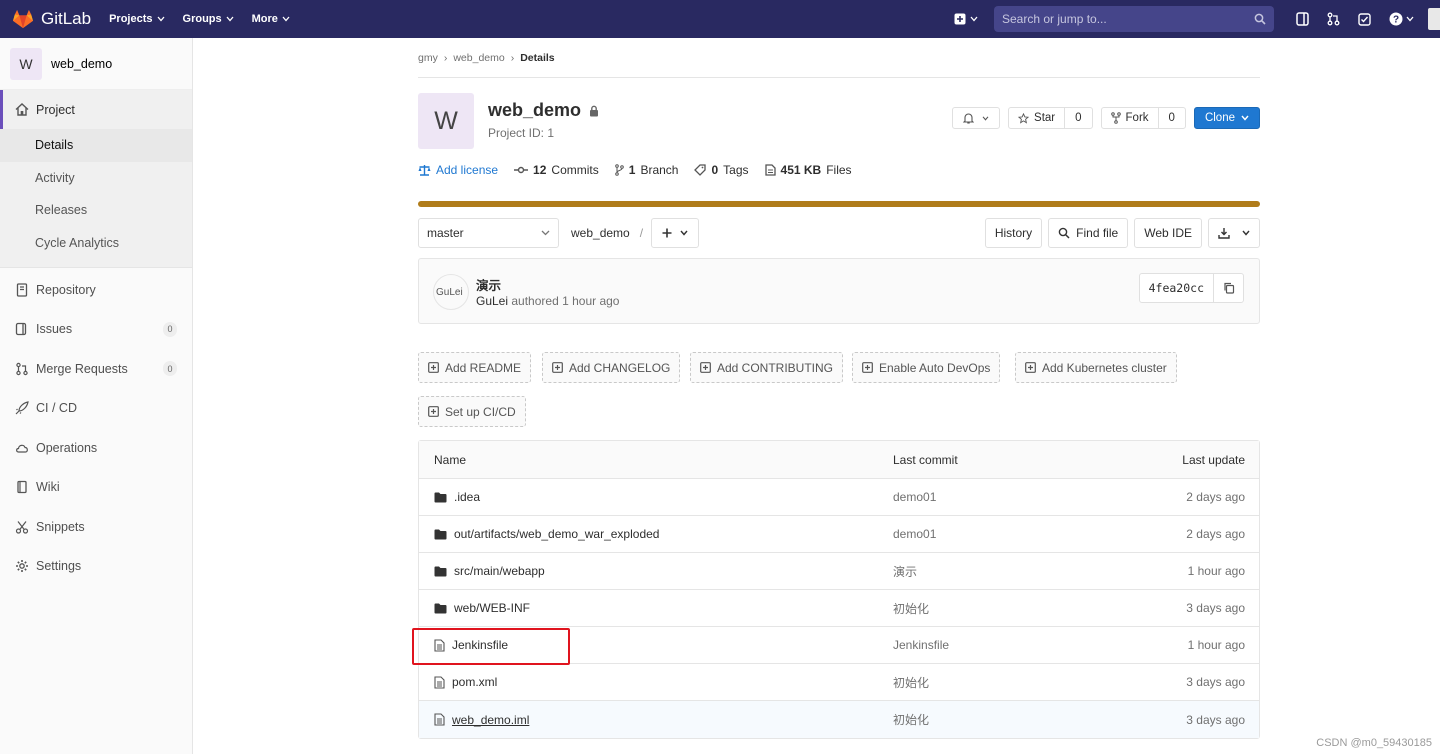  Describe the element at coordinates (675, 233) in the screenshot. I see `add-to-tree-dropdown` at that location.